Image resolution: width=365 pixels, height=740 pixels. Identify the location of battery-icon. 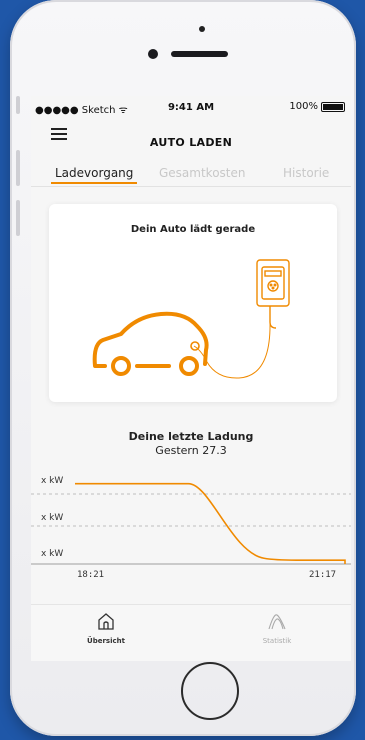
(333, 106).